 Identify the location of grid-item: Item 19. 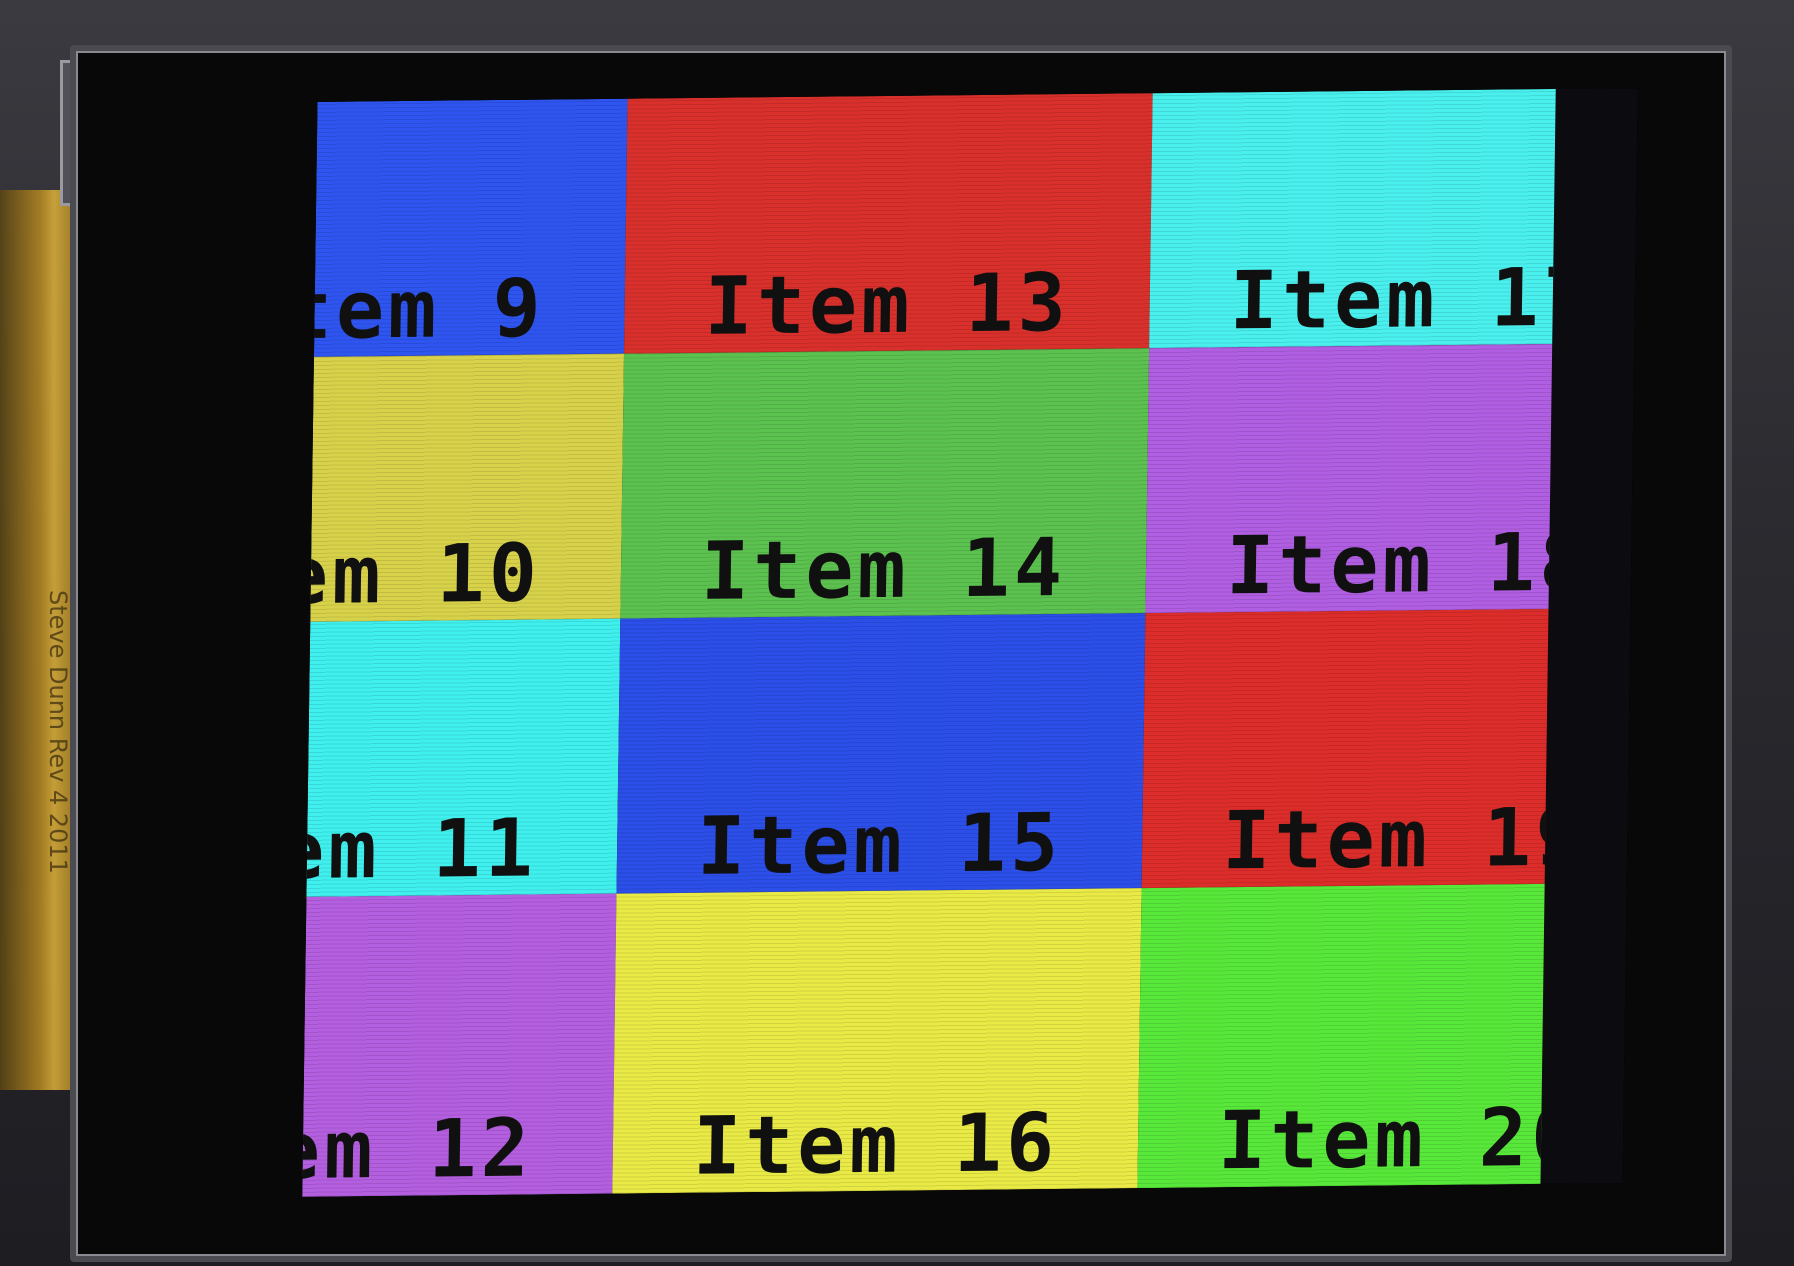
(1345, 748).